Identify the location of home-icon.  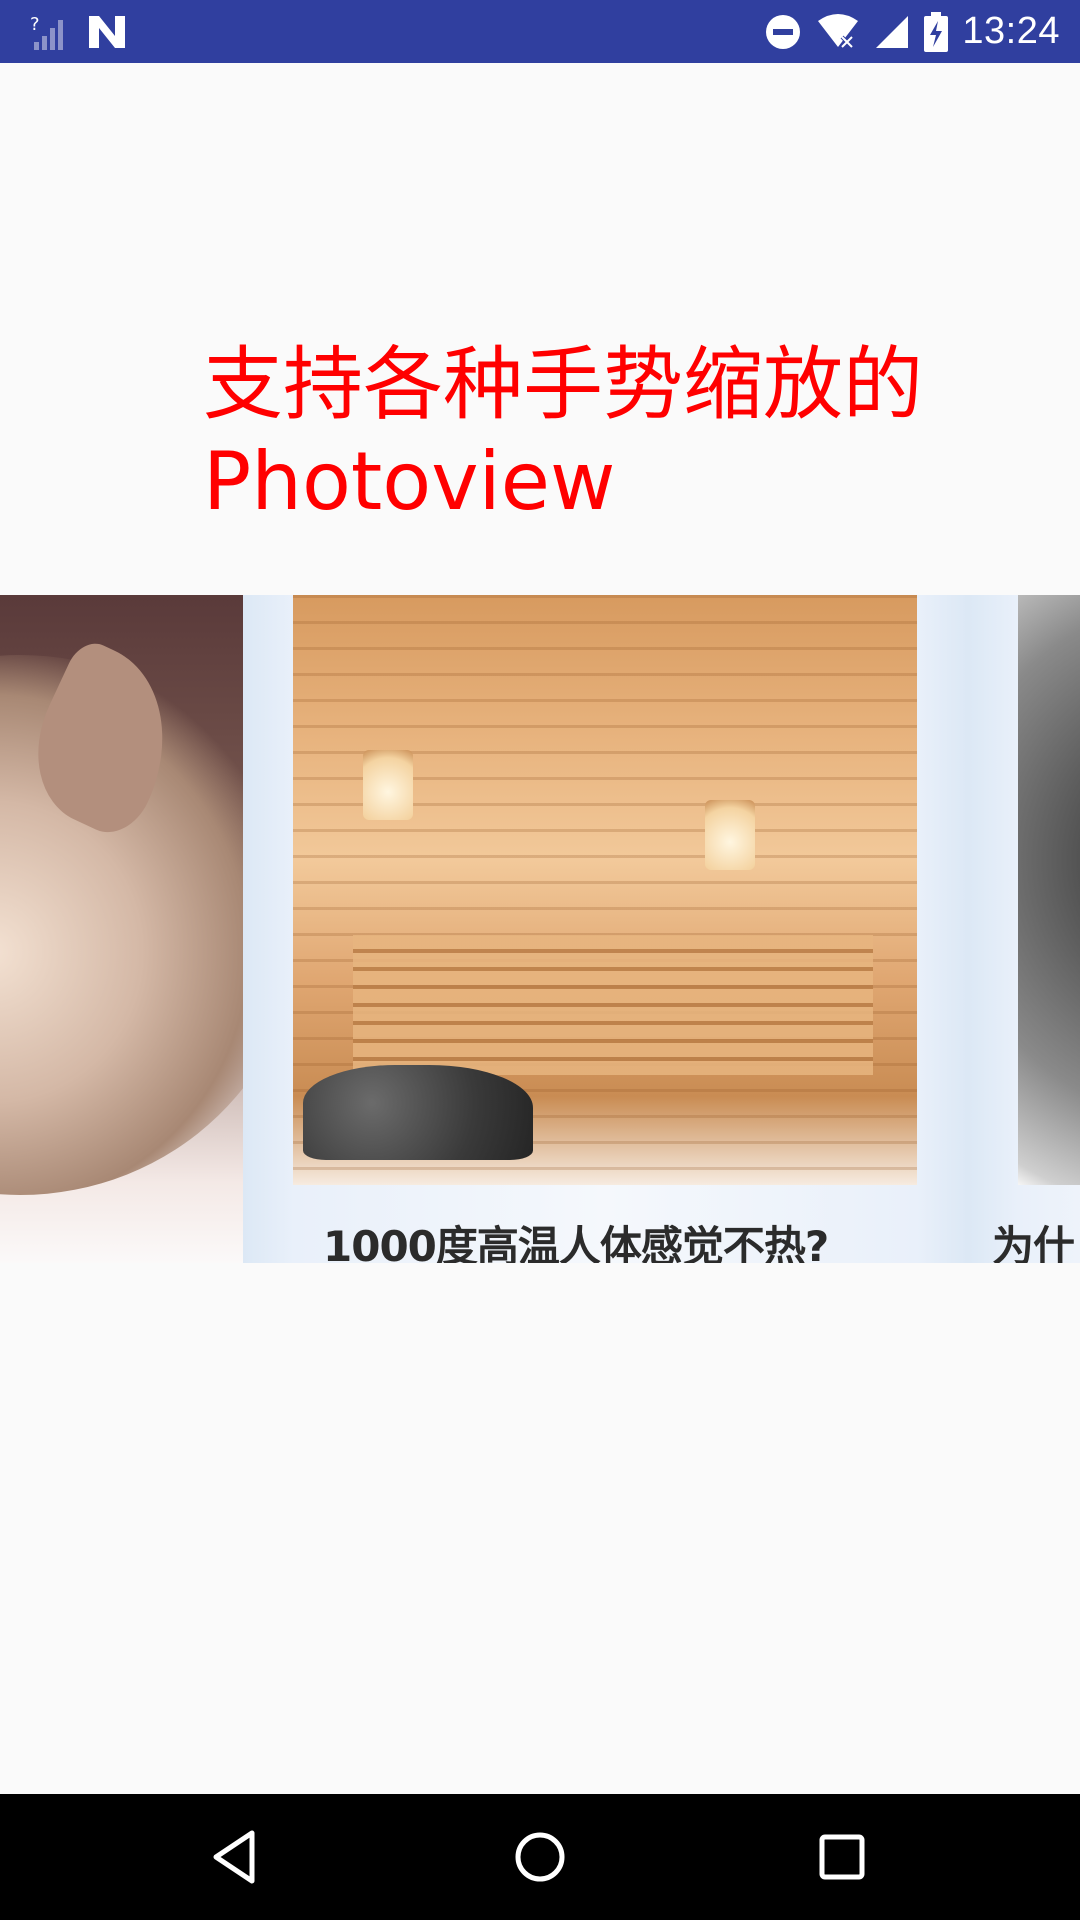
(540, 1857).